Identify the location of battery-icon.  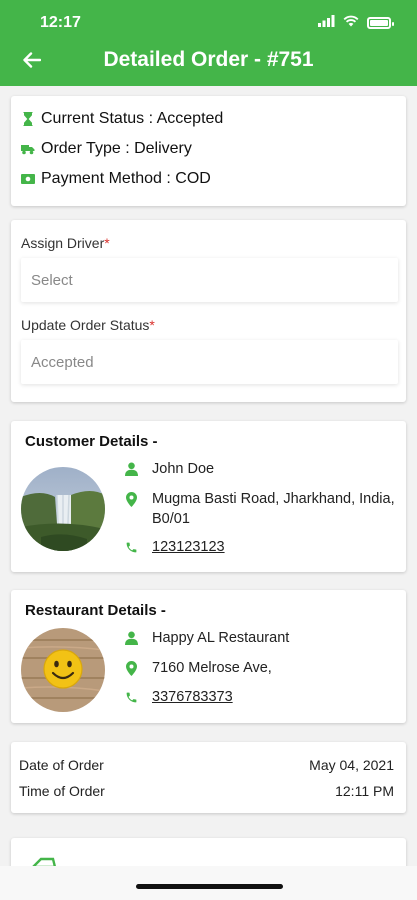
(380, 23).